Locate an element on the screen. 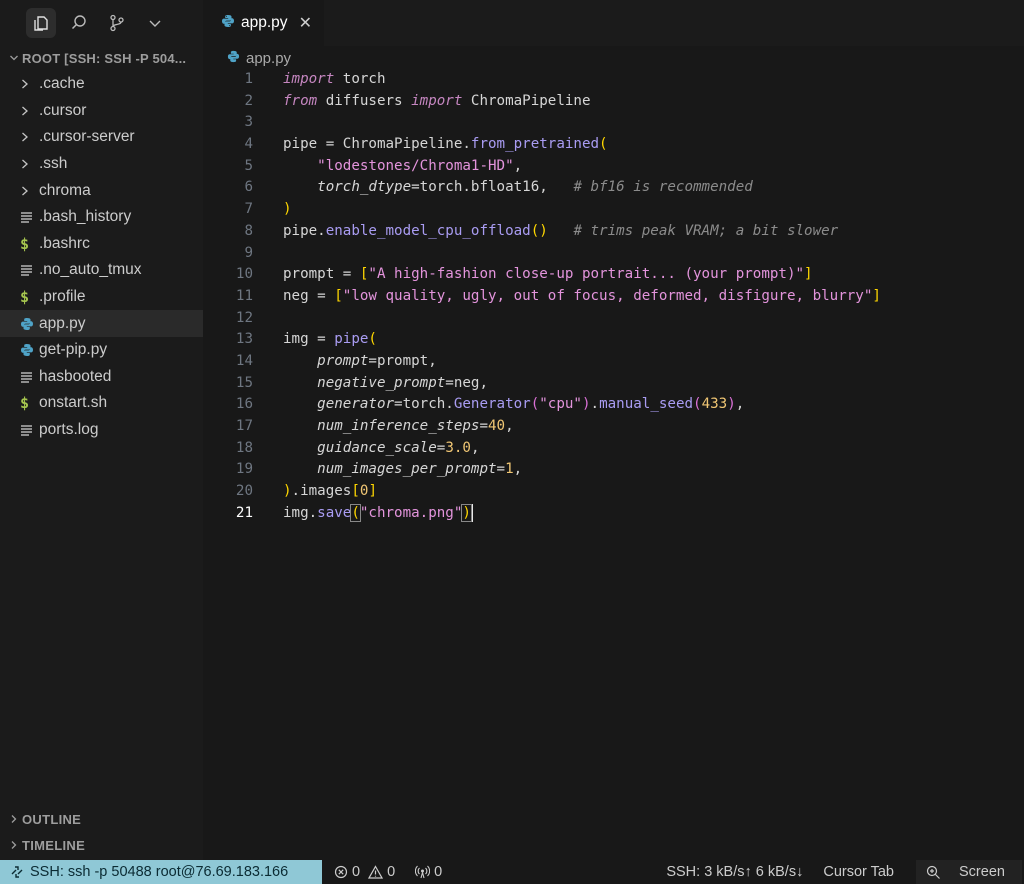  breadcrumb-file: app.py is located at coordinates (268, 58).